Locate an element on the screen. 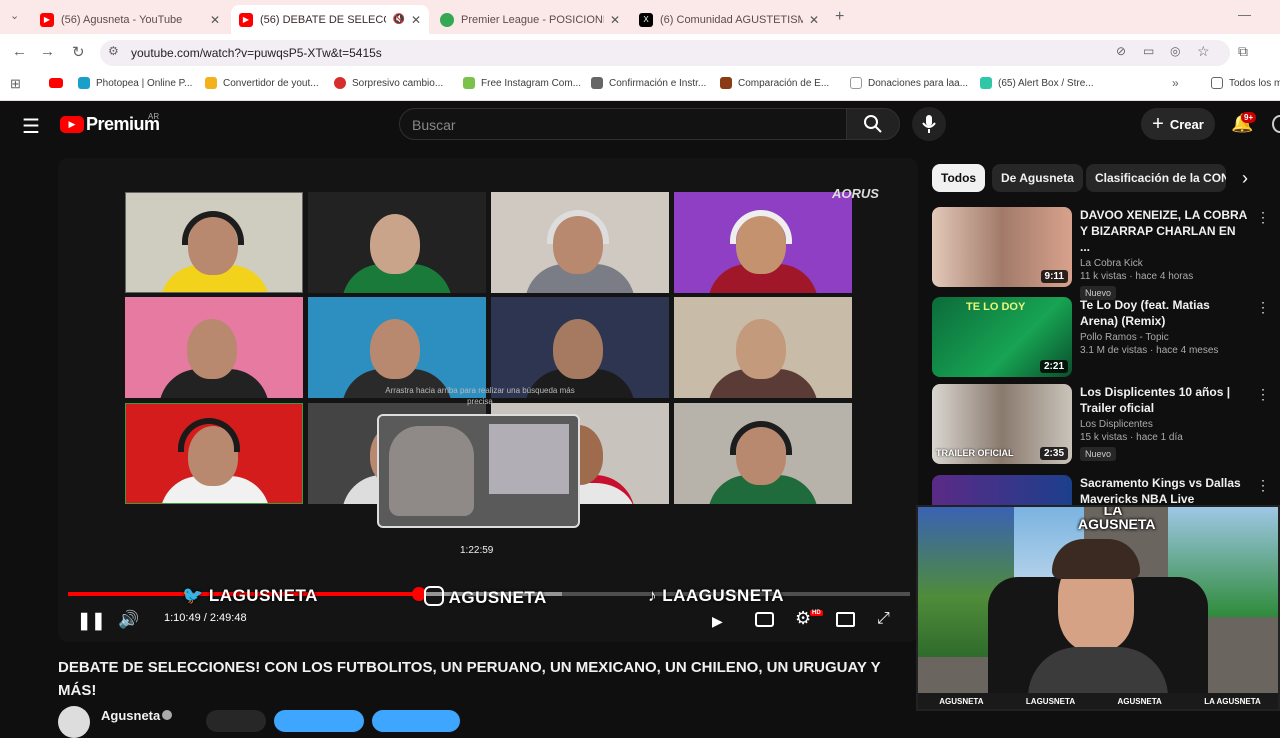 The image size is (1280, 738). video-thumbnail: TE LO DOY 2:21 is located at coordinates (1002, 337).